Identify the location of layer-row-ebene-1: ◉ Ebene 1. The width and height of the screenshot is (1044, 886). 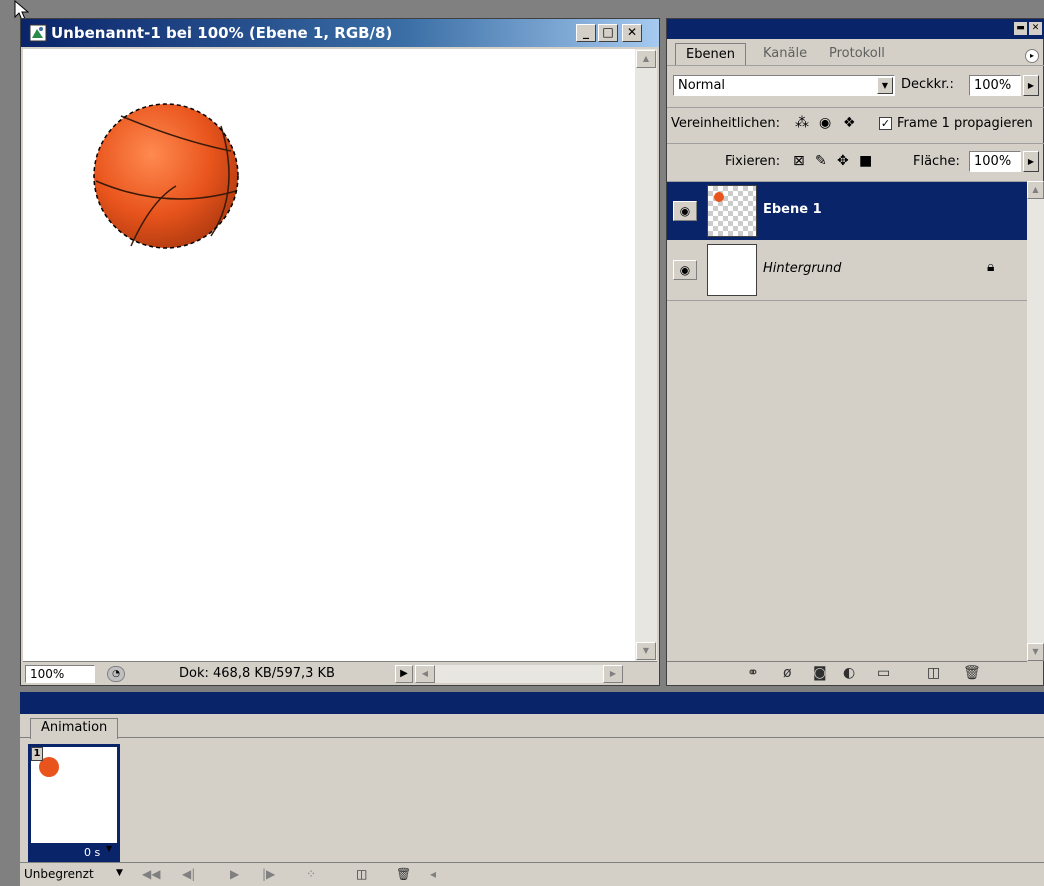
(847, 211).